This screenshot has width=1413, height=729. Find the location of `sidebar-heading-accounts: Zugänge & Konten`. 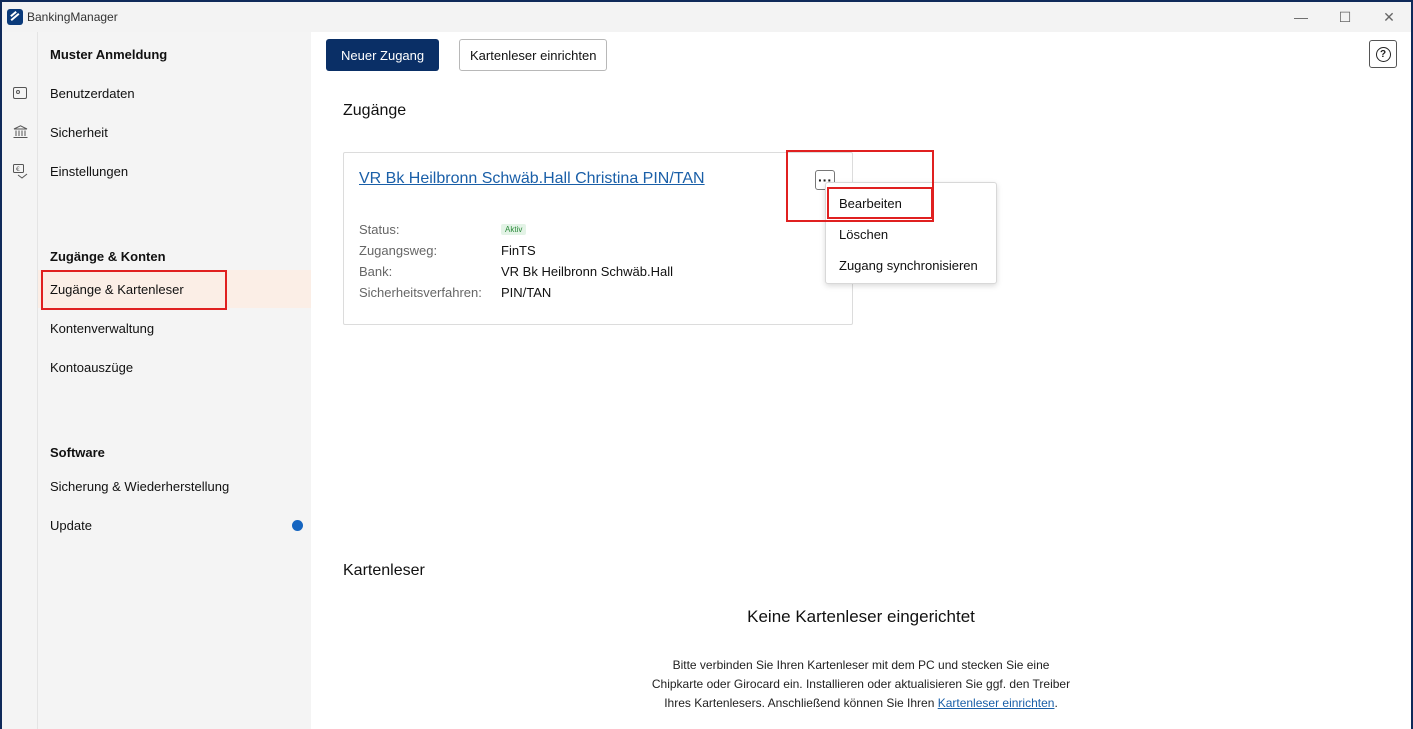

sidebar-heading-accounts: Zugänge & Konten is located at coordinates (108, 256).